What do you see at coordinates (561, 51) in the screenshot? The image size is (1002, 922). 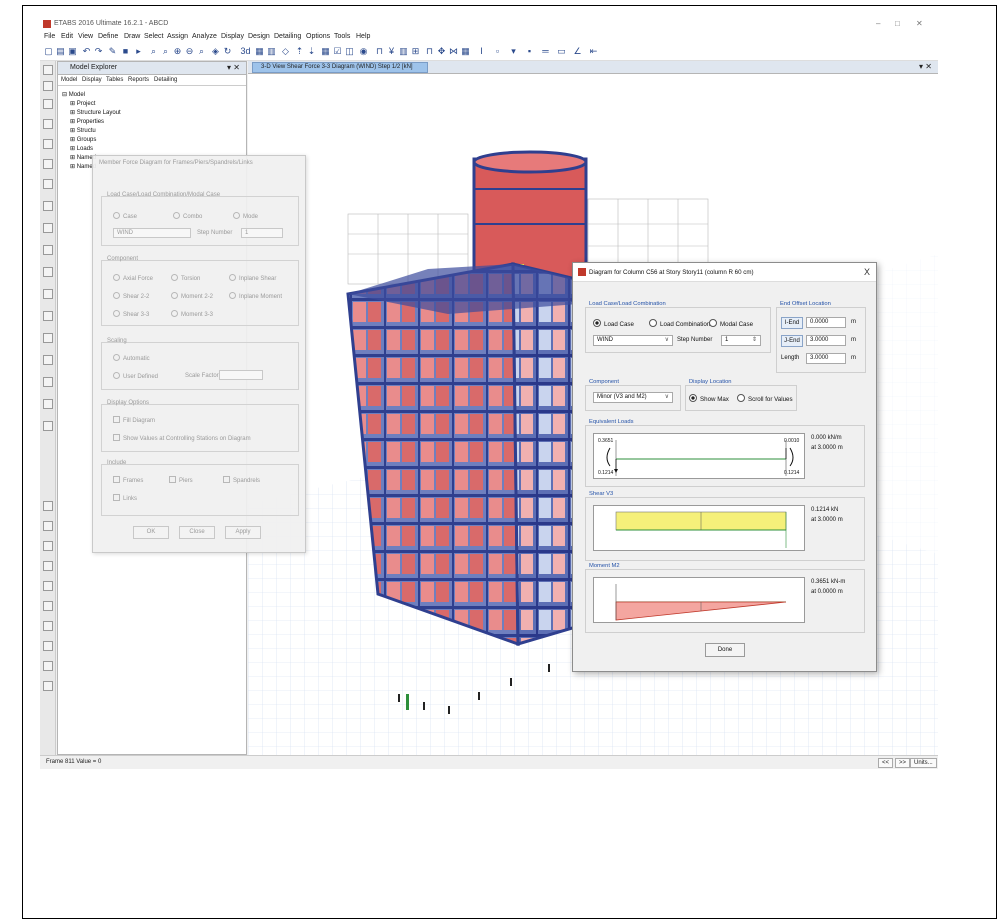 I see `draw-opening-icon: ▭` at bounding box center [561, 51].